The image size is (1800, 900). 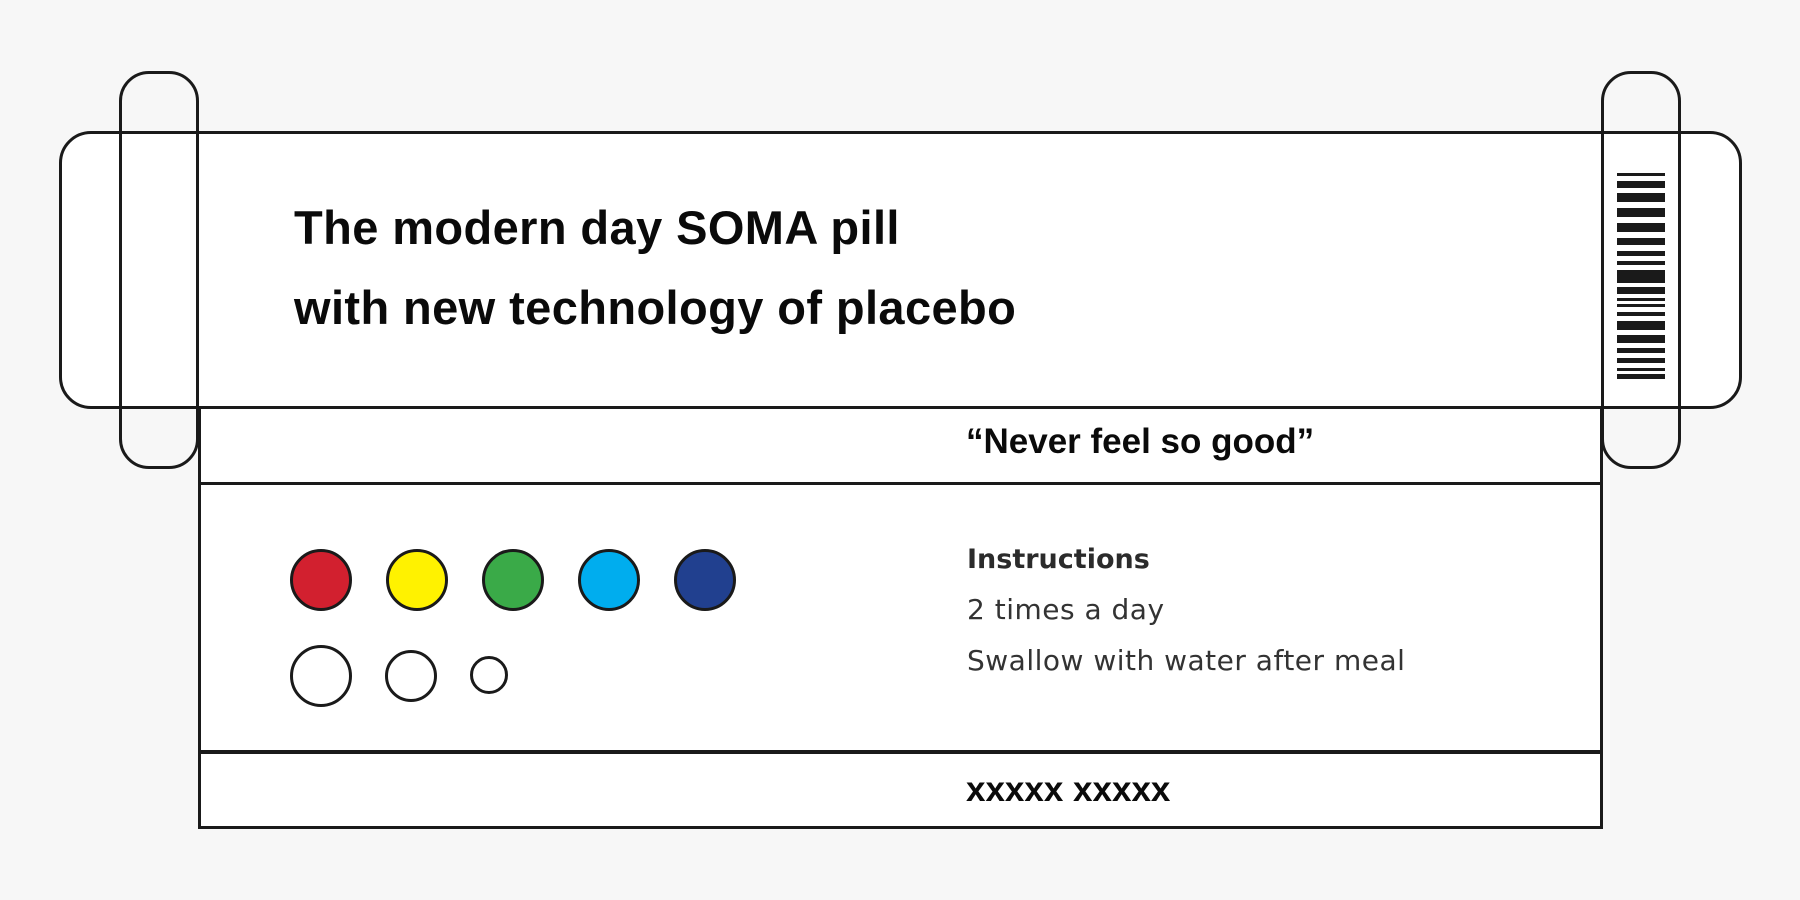 I want to click on barcode-icon, so click(x=1641, y=276).